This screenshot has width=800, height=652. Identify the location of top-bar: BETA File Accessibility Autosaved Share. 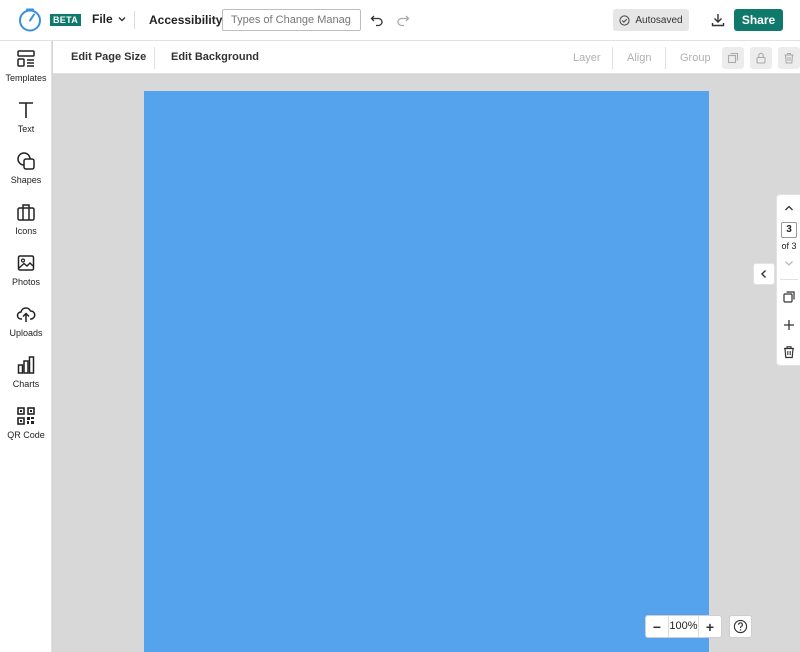
(400, 20).